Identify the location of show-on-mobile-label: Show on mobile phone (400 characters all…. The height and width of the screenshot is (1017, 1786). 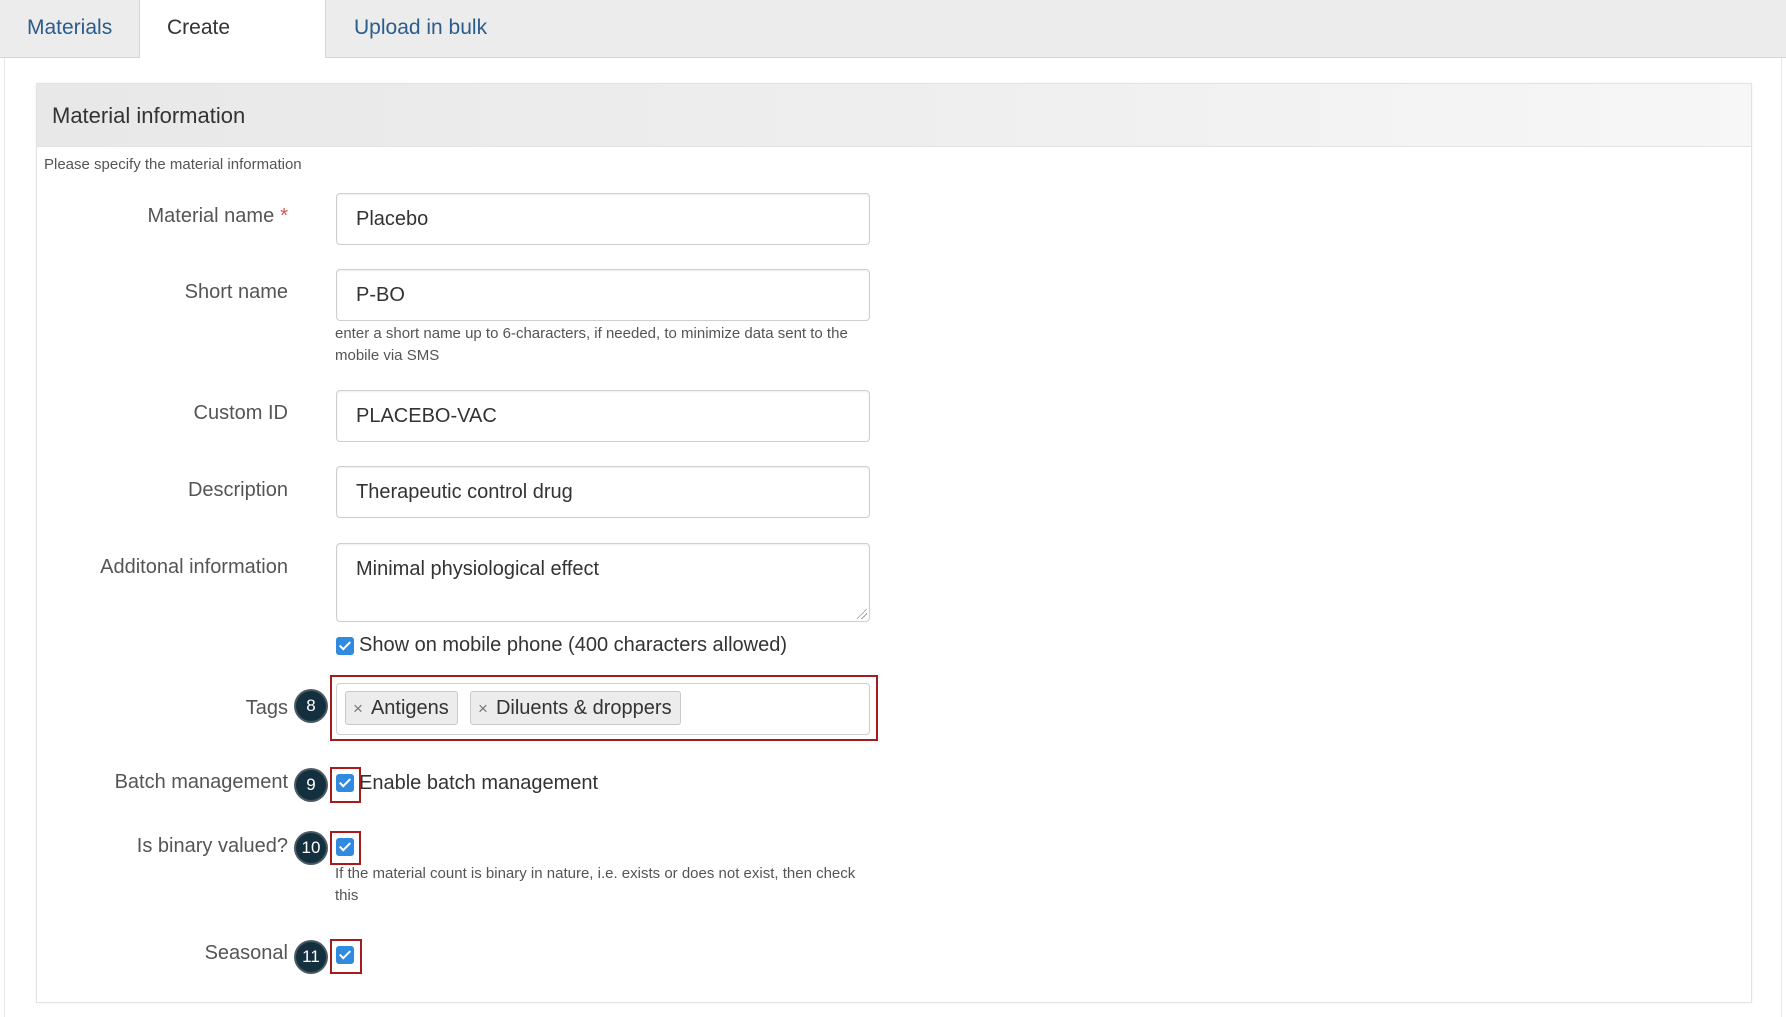
(573, 645).